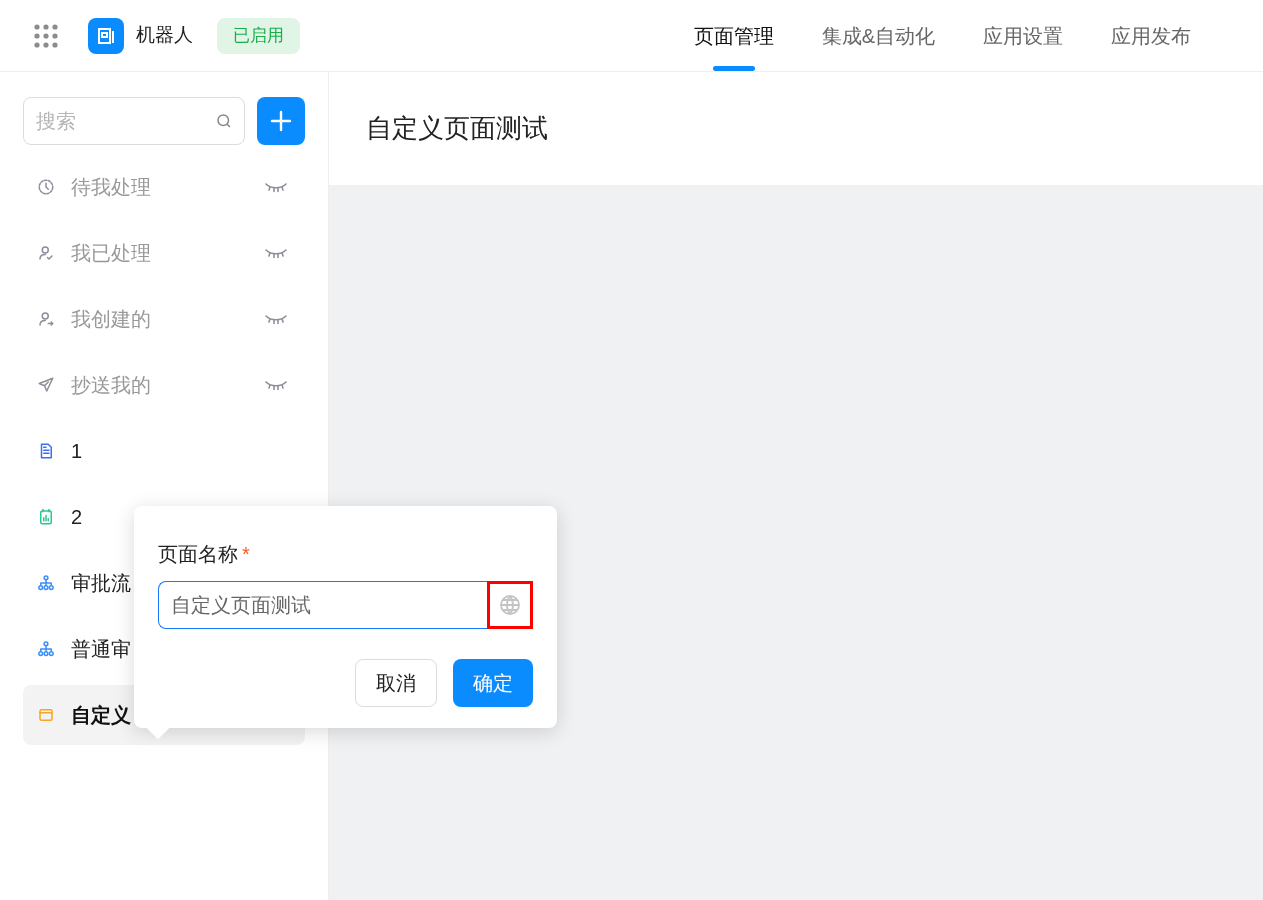 Image resolution: width=1263 pixels, height=900 pixels. I want to click on required-mark: *, so click(246, 554).